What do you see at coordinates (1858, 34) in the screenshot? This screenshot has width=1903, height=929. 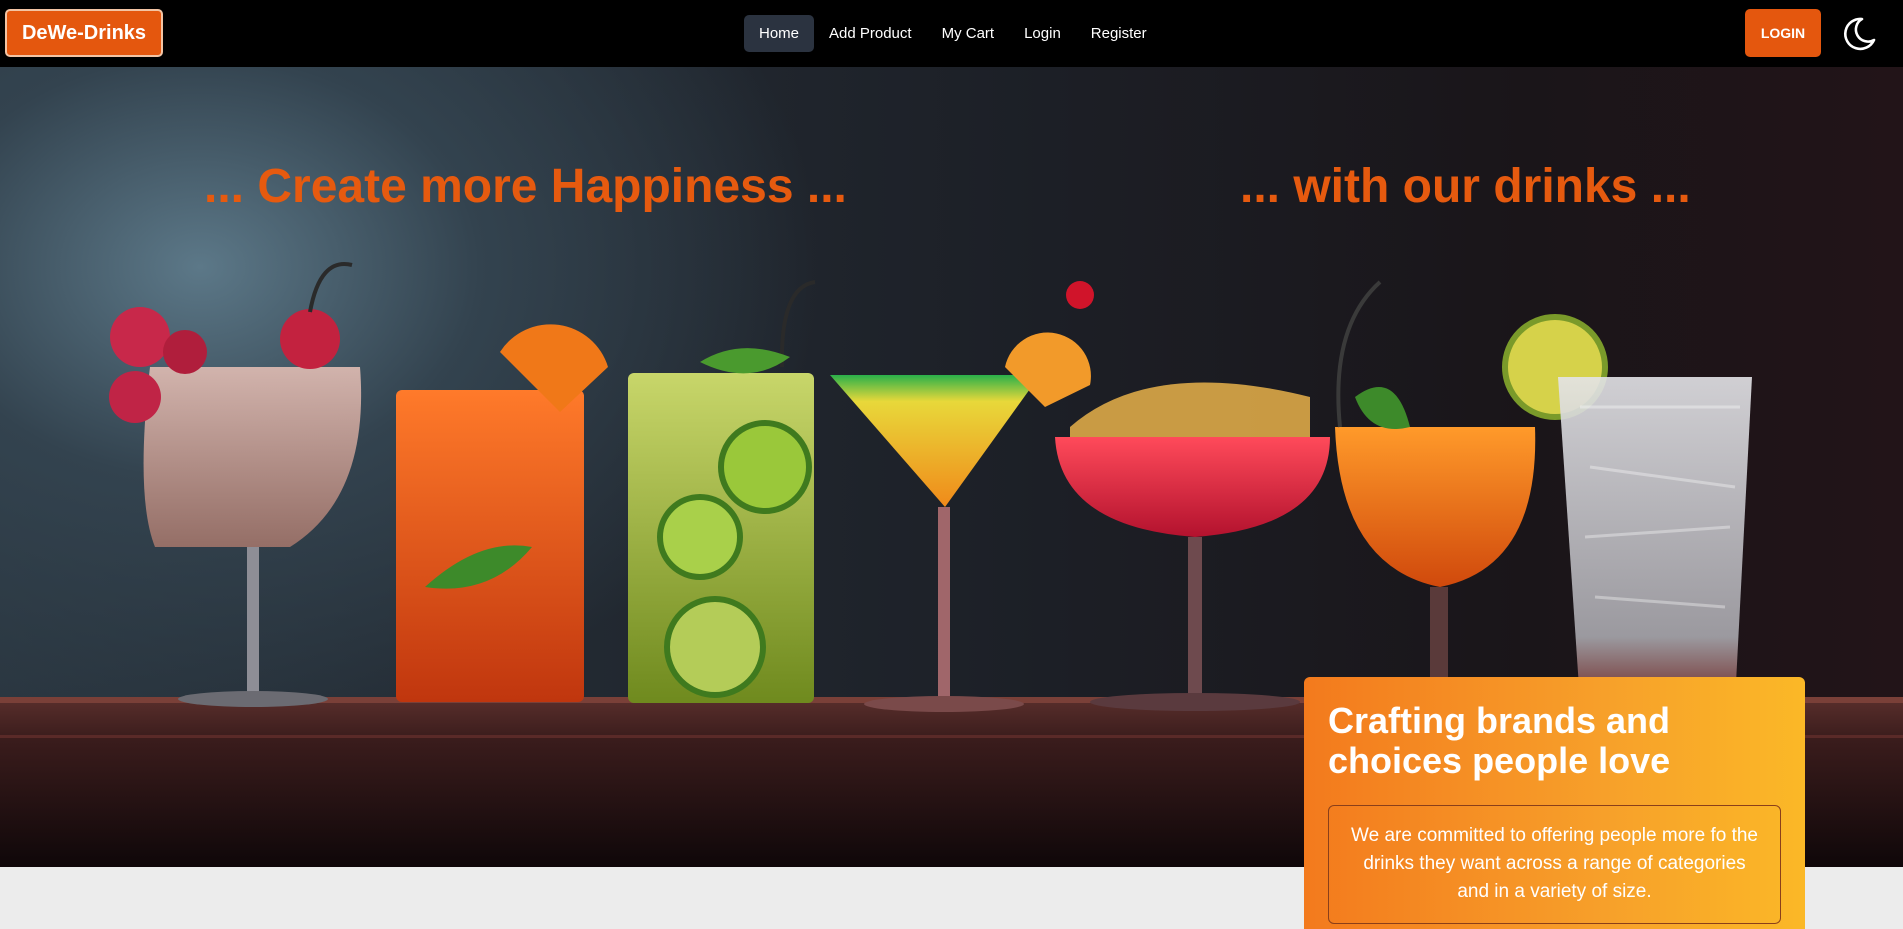 I see `moon-icon` at bounding box center [1858, 34].